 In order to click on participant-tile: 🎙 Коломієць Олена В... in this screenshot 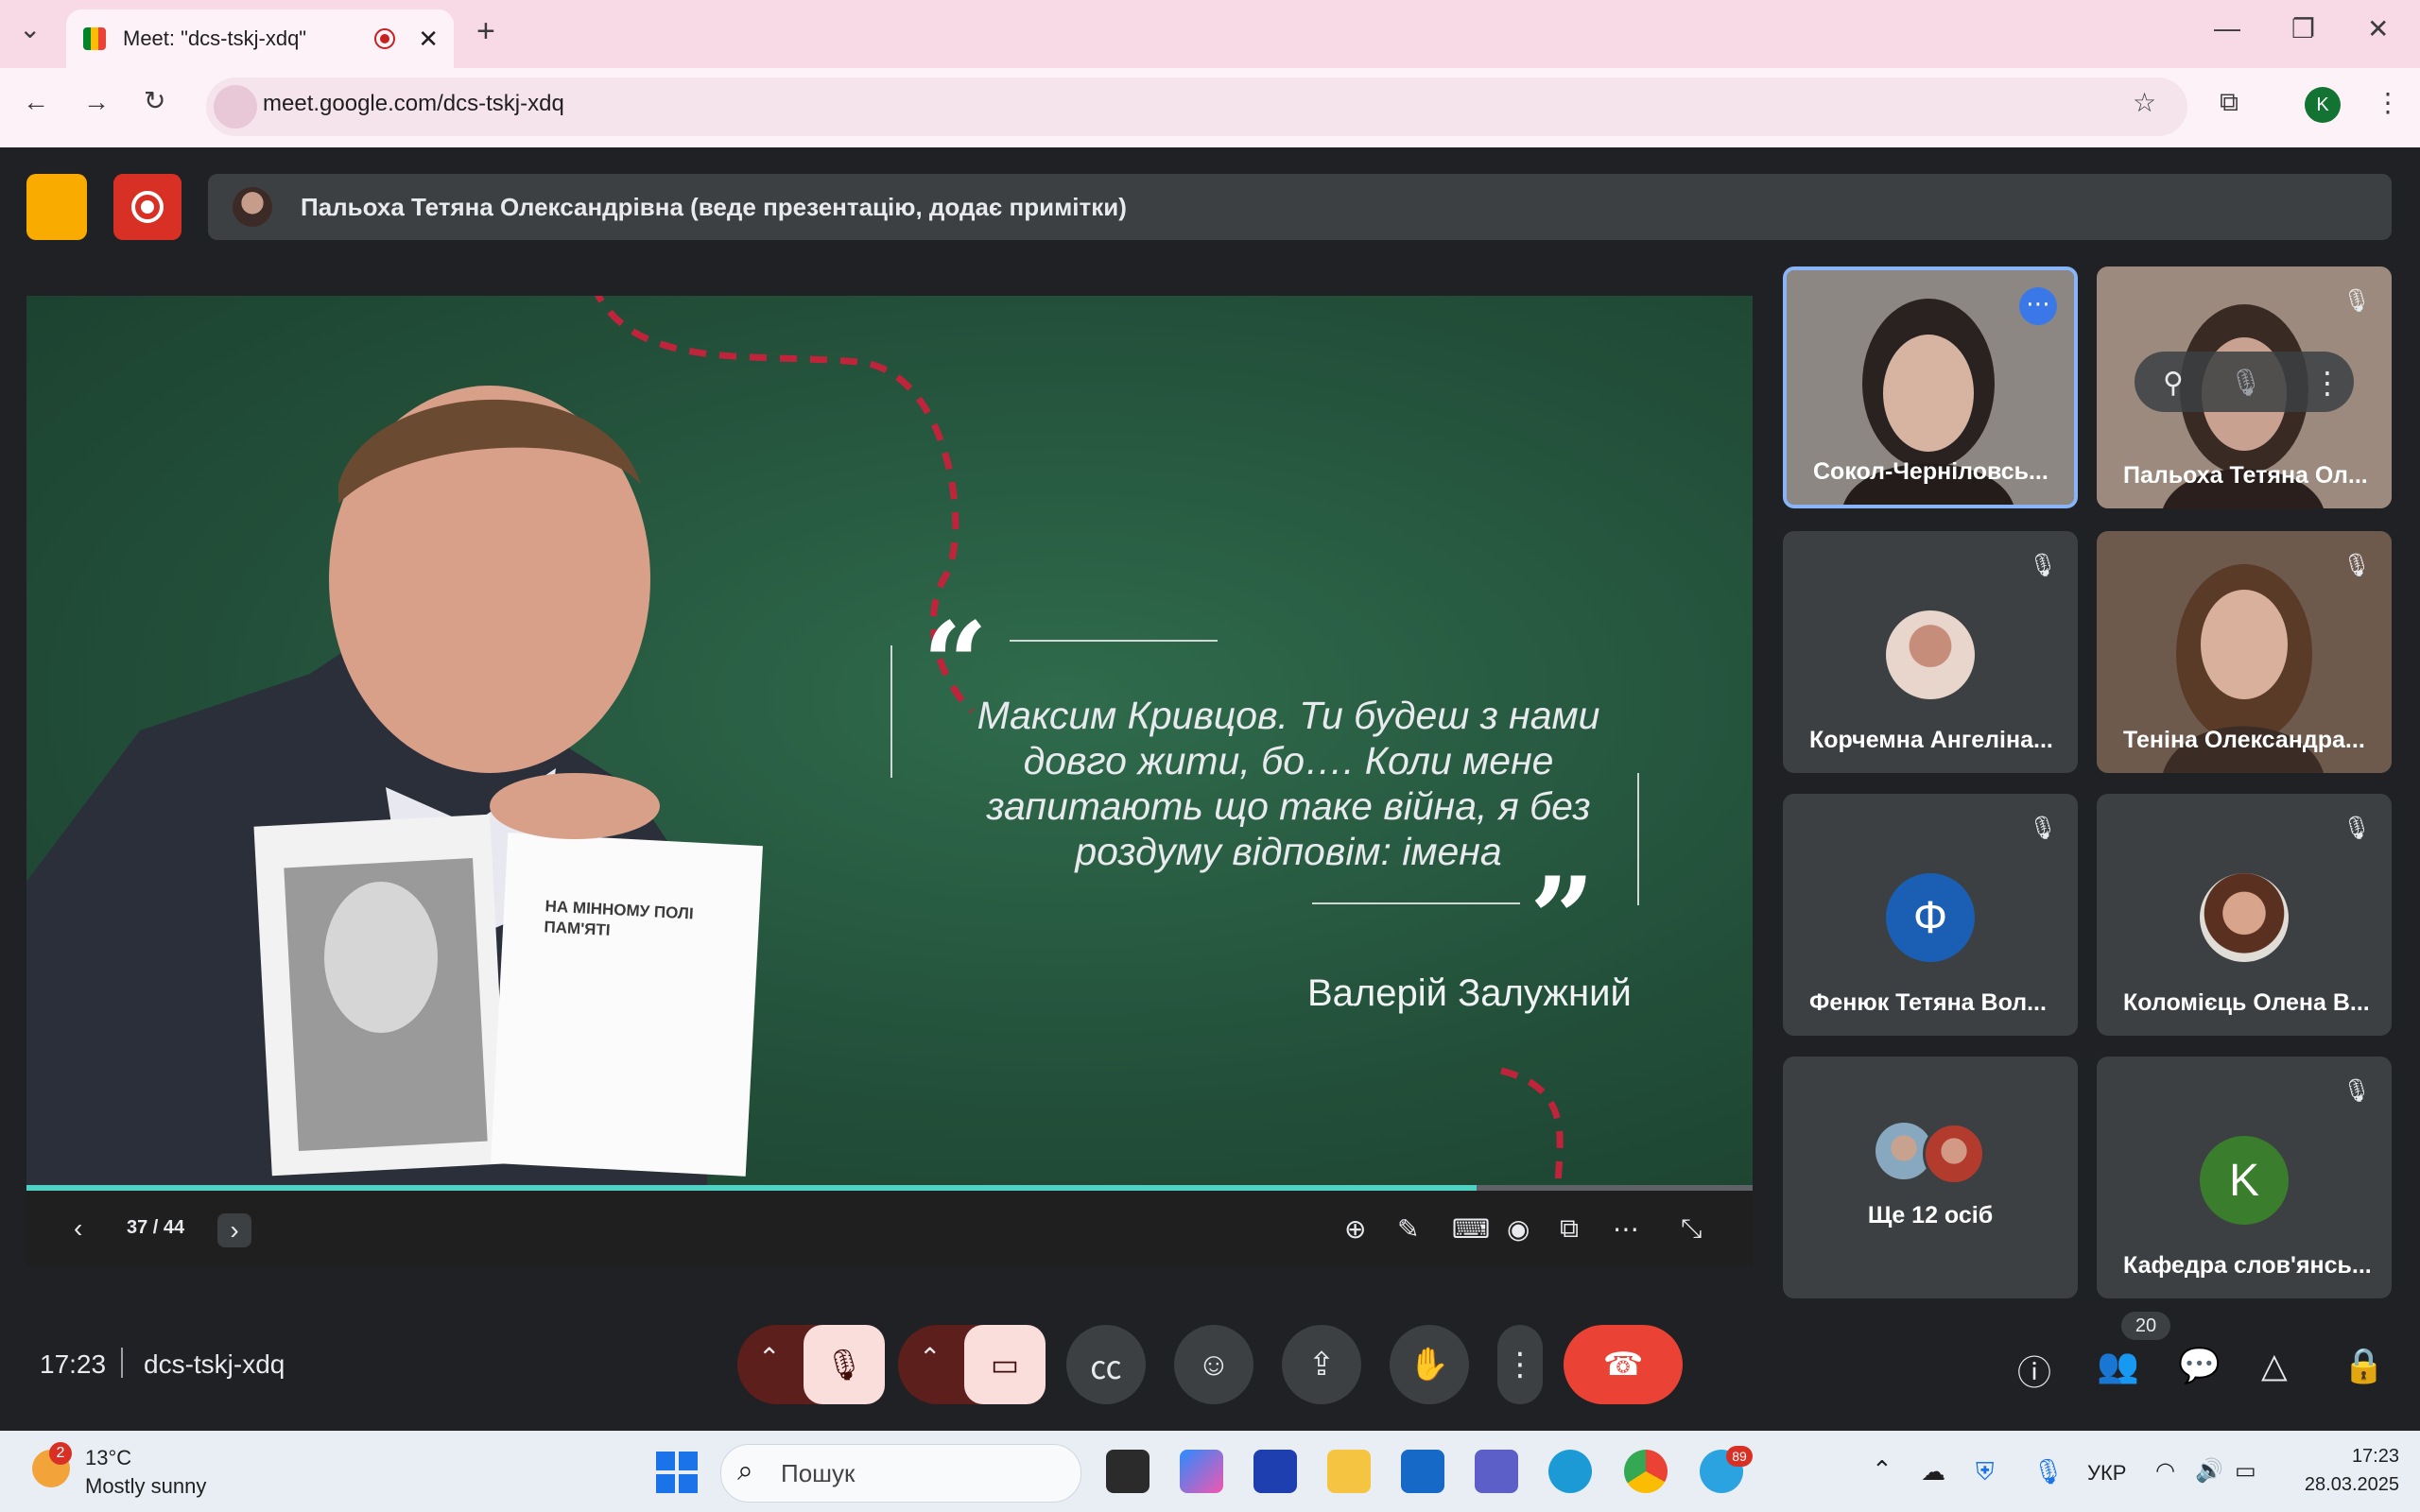, I will do `click(2245, 915)`.